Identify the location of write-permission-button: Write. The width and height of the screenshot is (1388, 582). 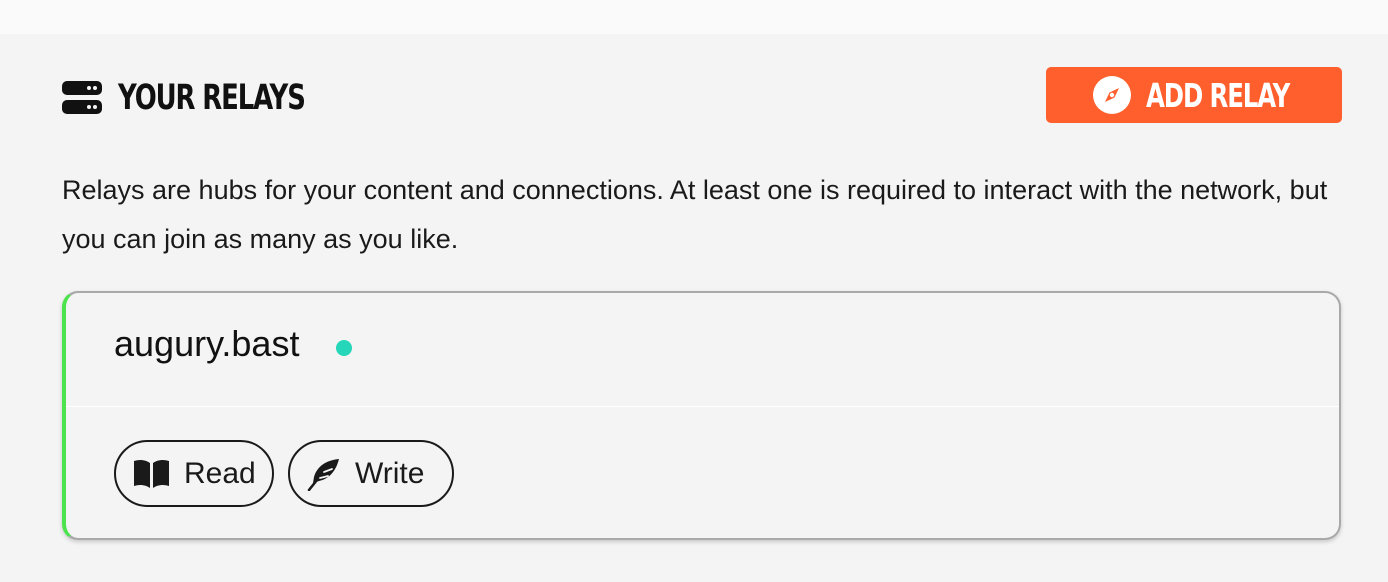
(371, 473).